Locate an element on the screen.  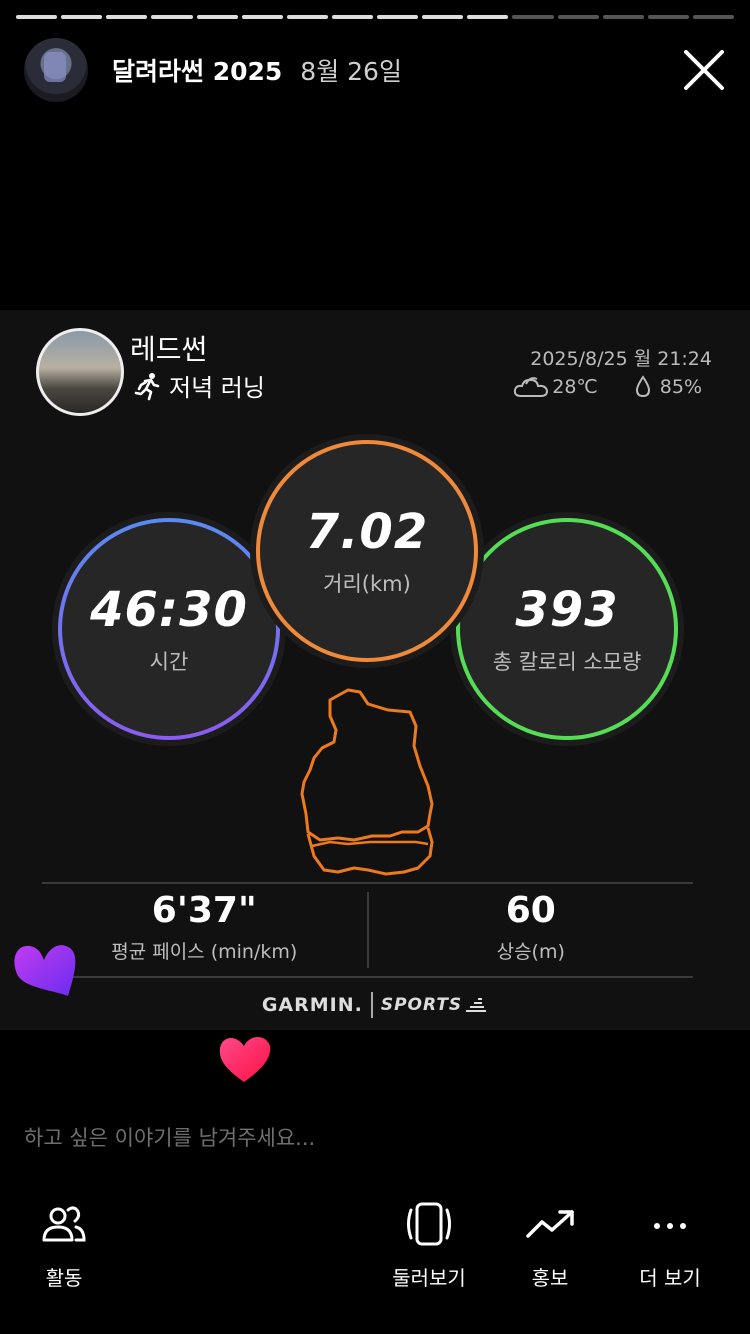
rotate-button-label: 둘러보기 is located at coordinates (429, 1278).